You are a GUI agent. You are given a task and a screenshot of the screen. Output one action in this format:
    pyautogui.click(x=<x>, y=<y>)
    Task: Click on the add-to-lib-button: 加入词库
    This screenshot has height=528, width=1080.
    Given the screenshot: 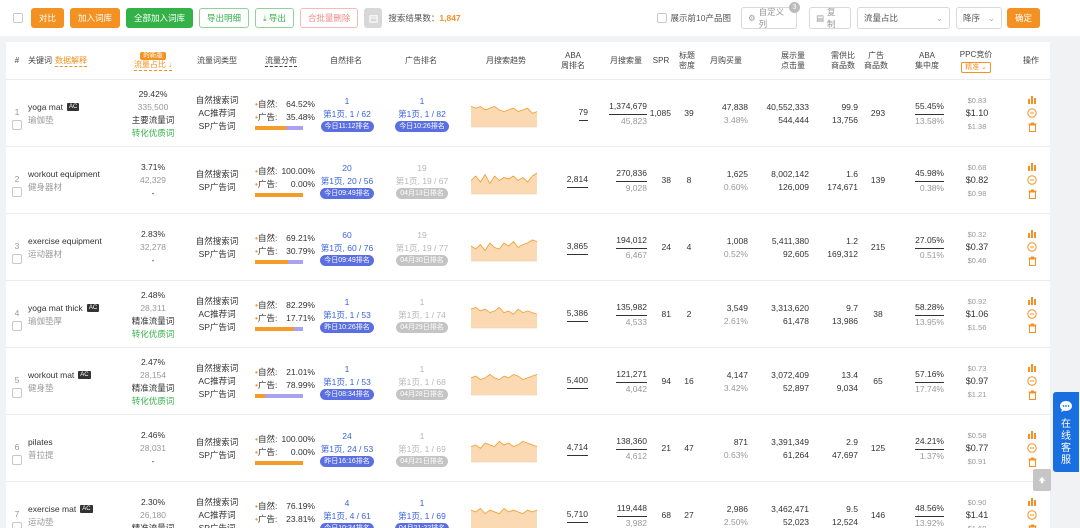 What is the action you would take?
    pyautogui.click(x=95, y=18)
    